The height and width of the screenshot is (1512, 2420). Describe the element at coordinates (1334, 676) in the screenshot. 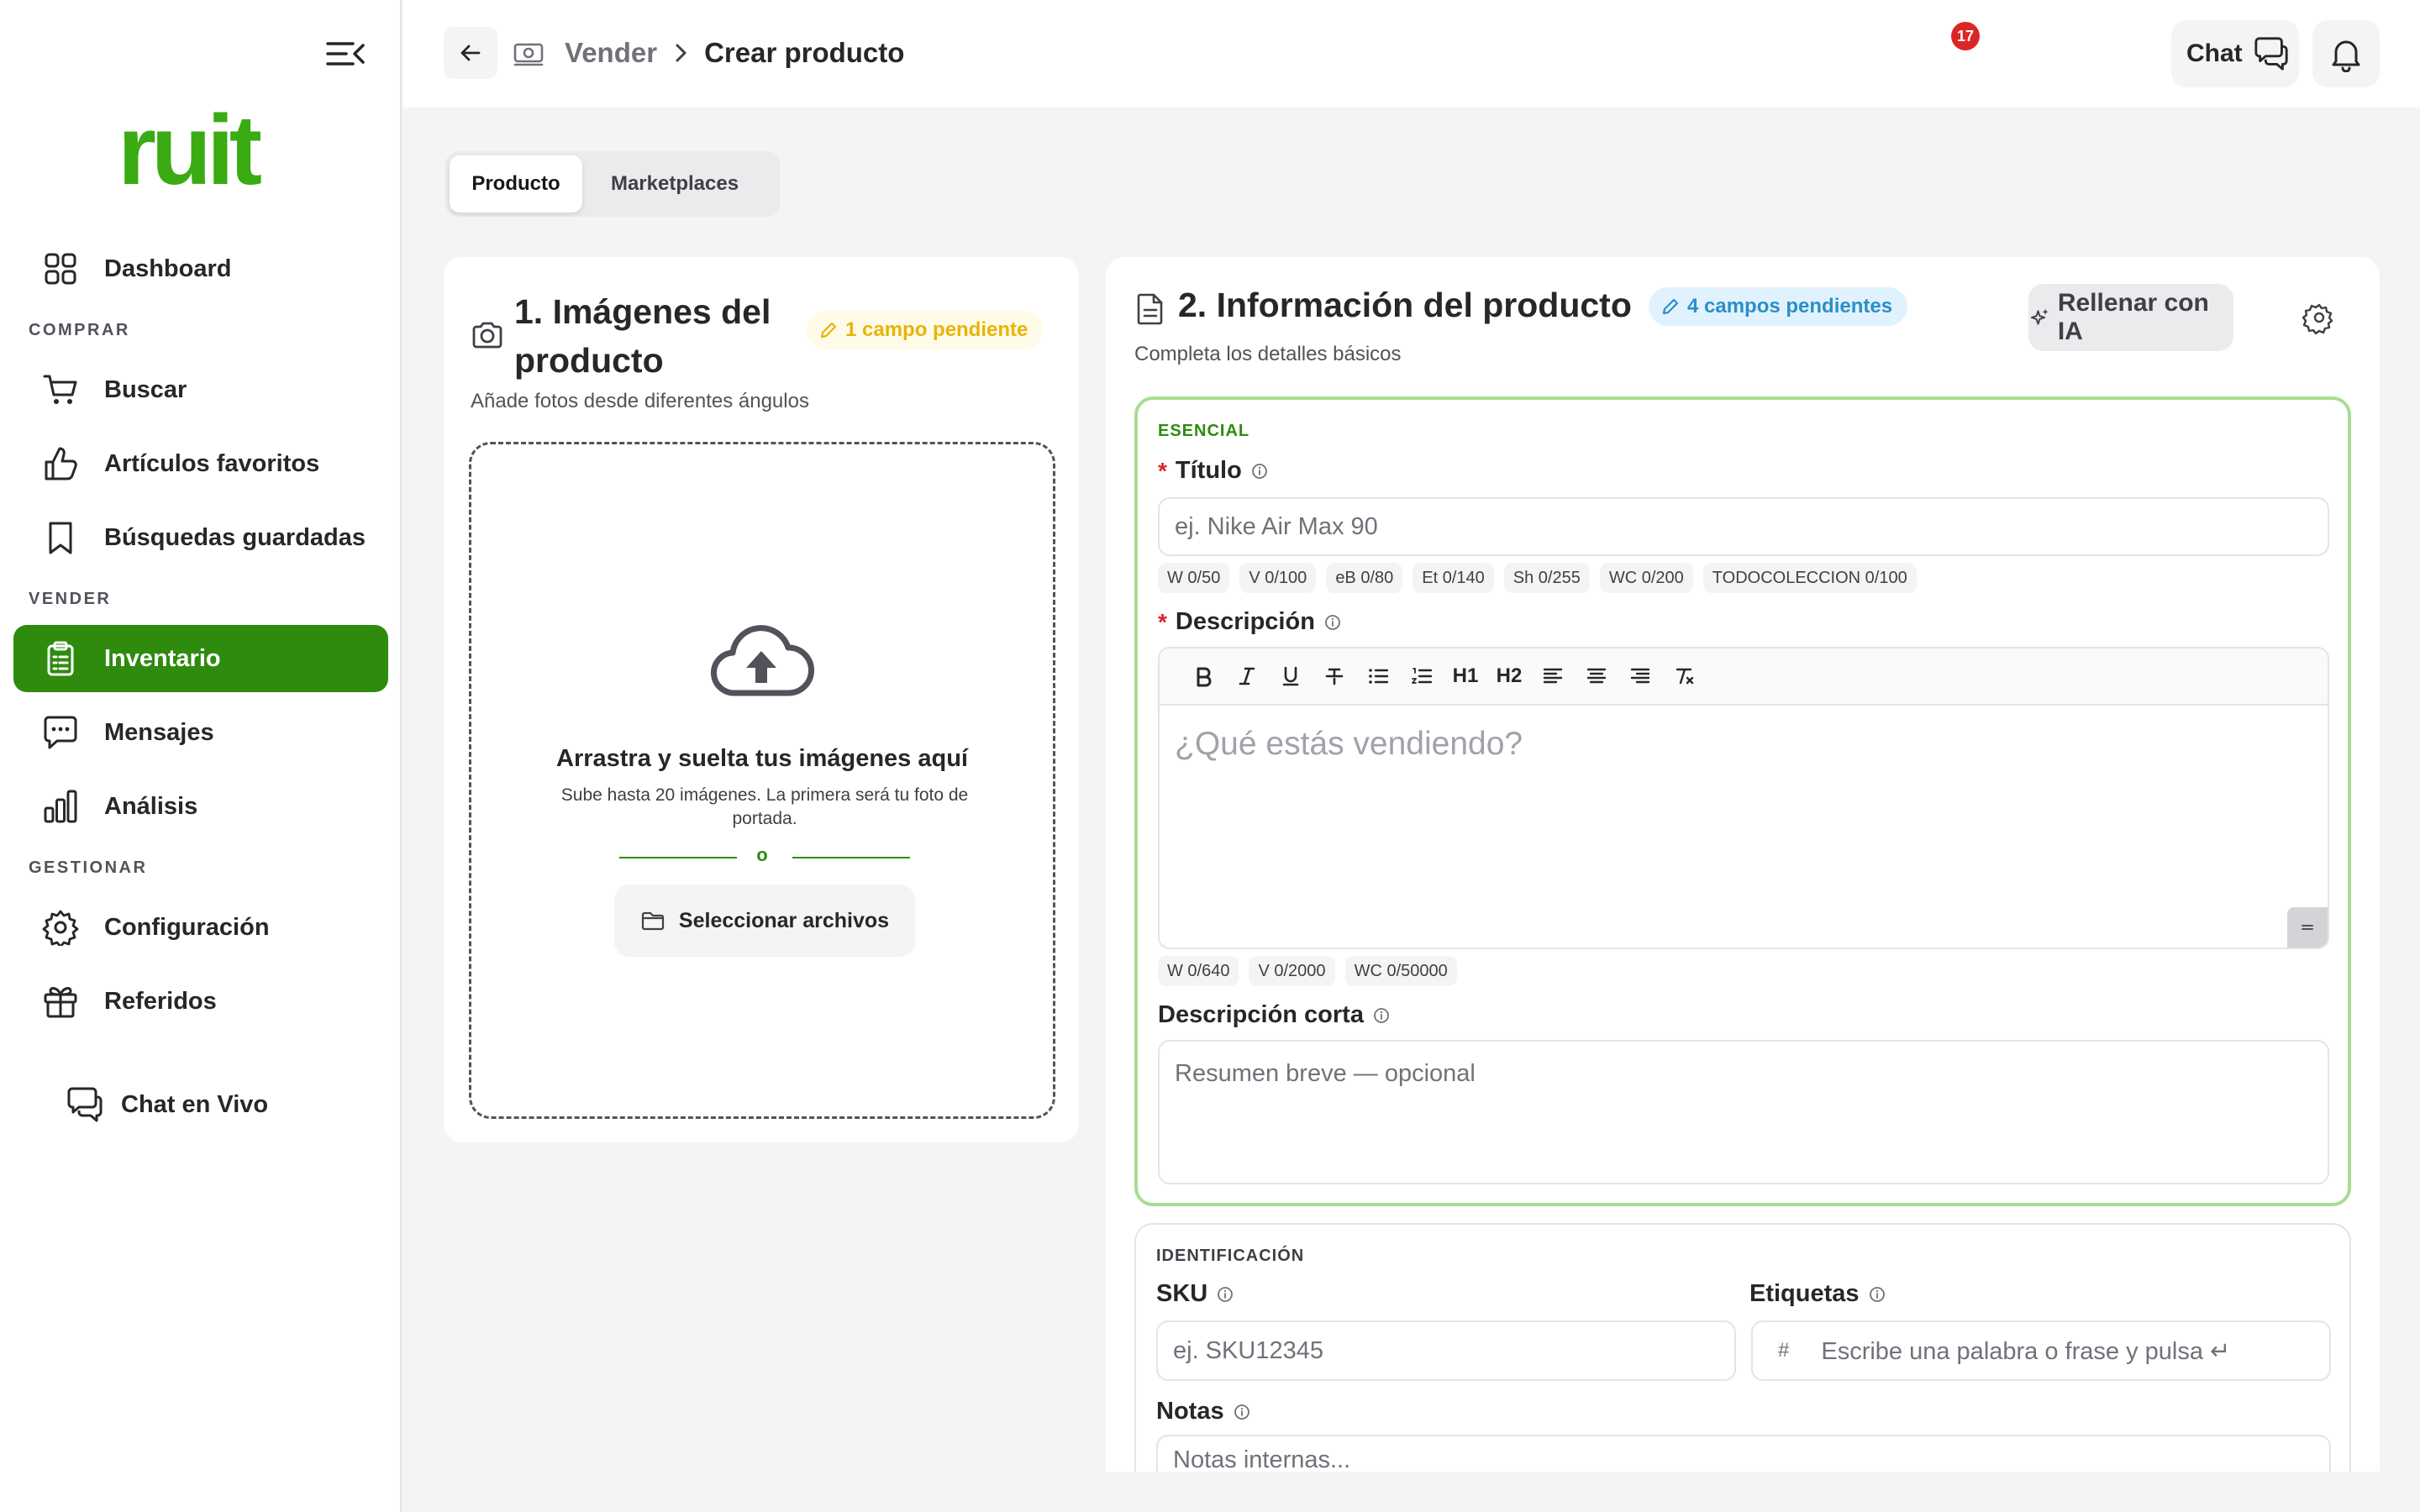

I see `strikethrough-button` at that location.